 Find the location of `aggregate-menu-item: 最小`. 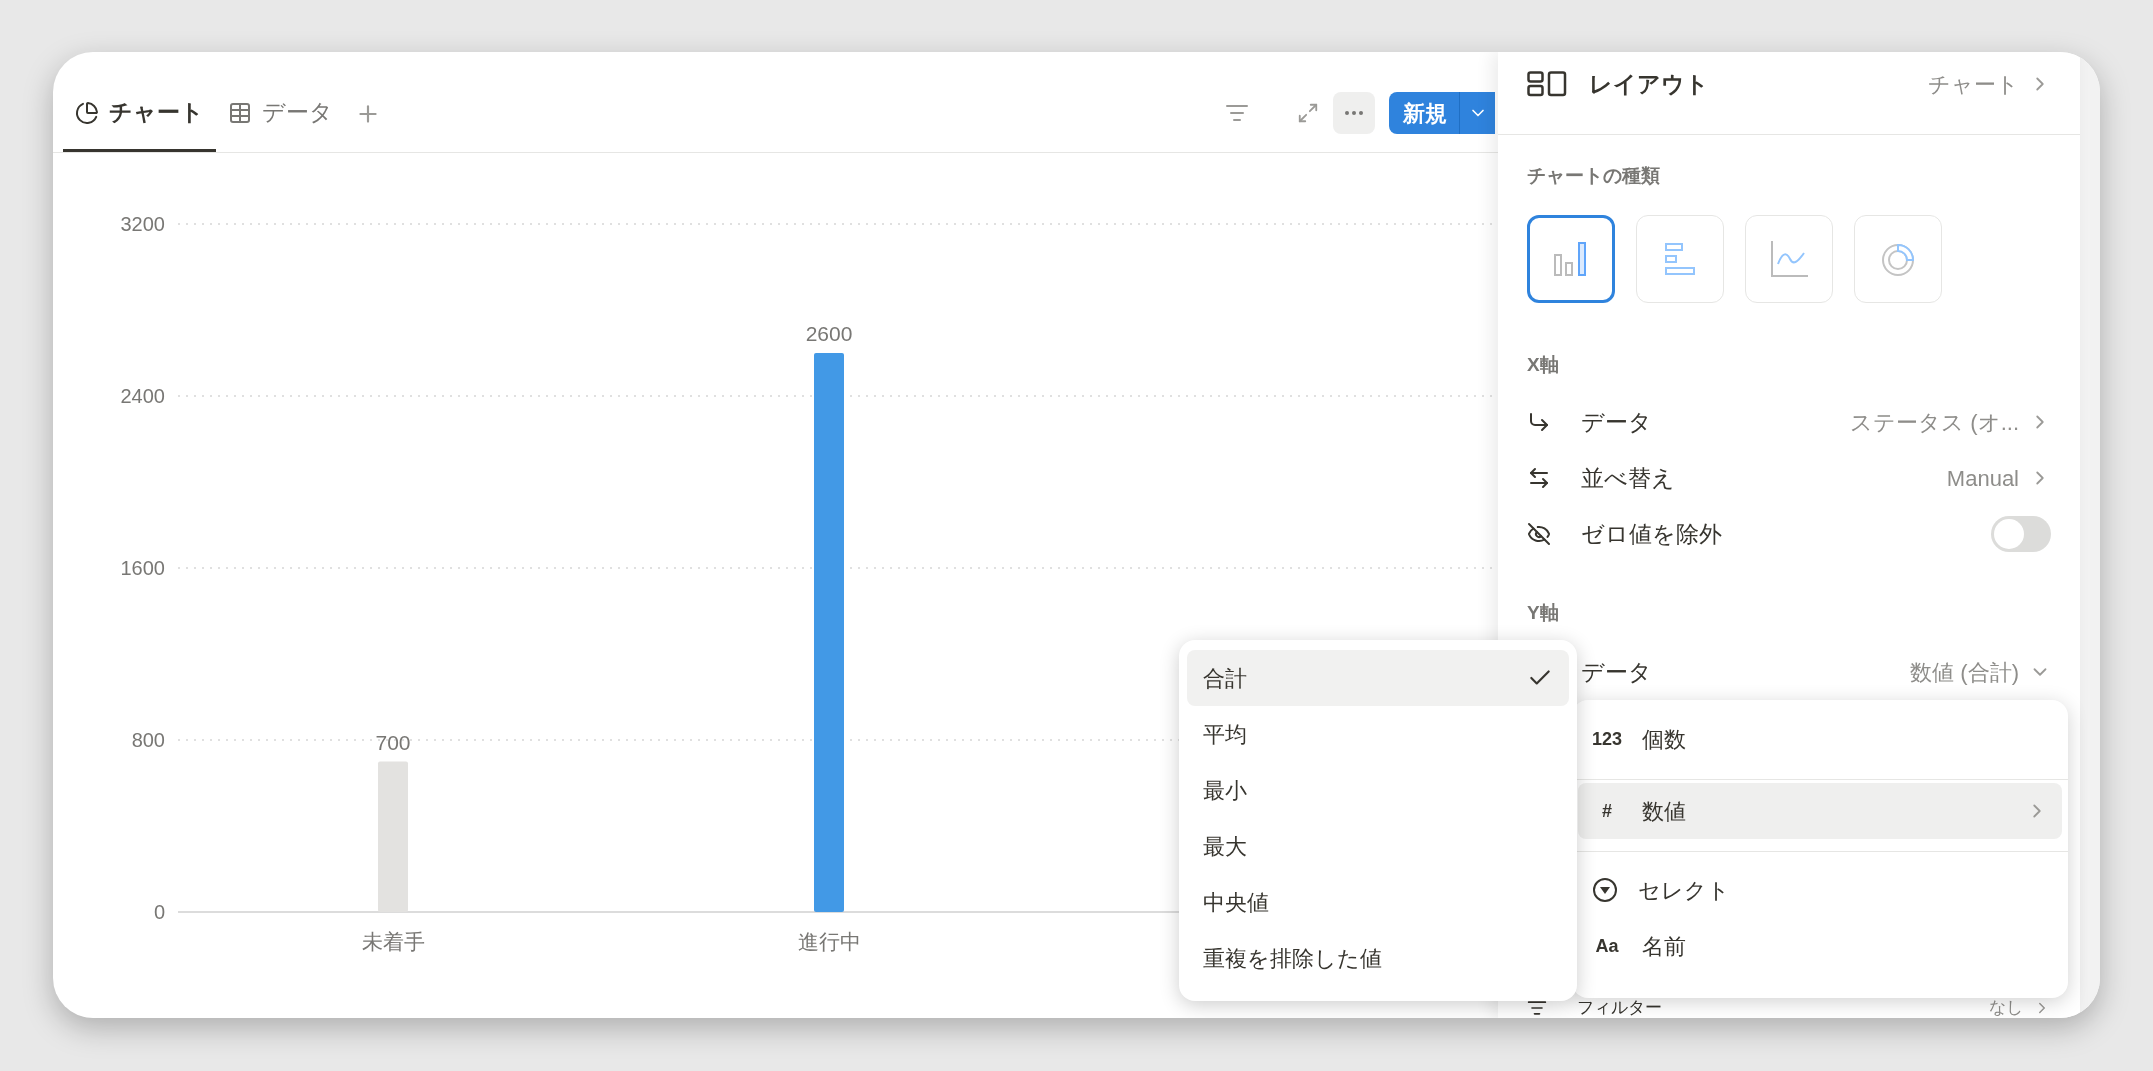

aggregate-menu-item: 最小 is located at coordinates (1378, 790).